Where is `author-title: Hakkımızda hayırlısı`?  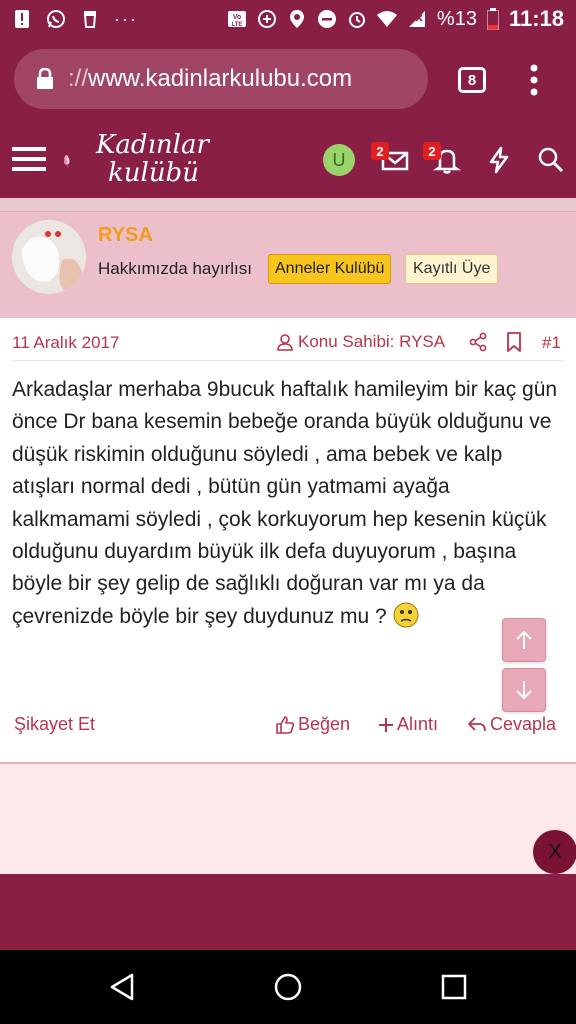
author-title: Hakkımızda hayırlısı is located at coordinates (175, 268).